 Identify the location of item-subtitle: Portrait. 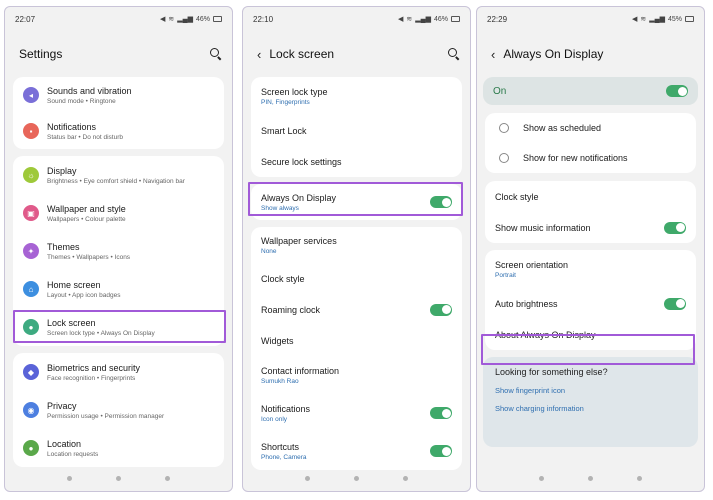
(505, 275).